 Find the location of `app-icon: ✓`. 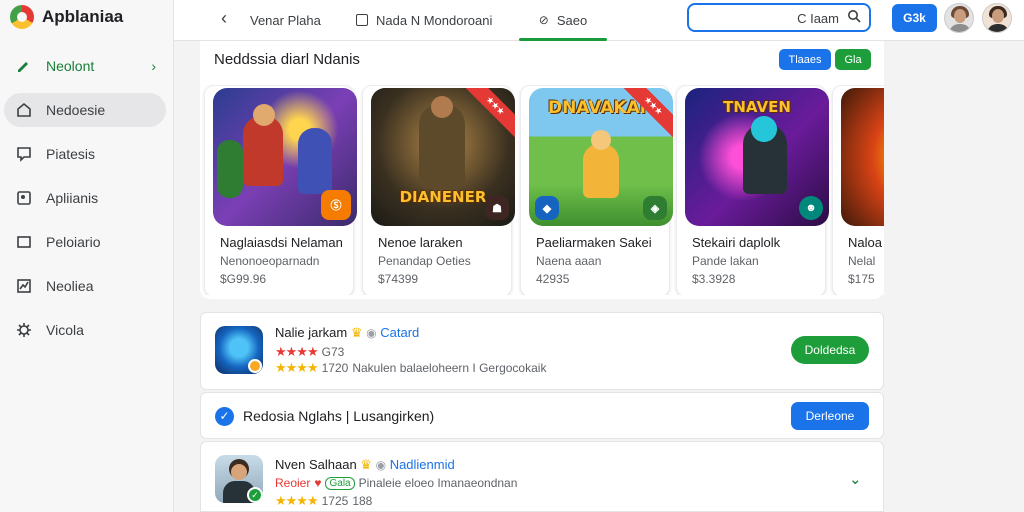

app-icon: ✓ is located at coordinates (239, 479).